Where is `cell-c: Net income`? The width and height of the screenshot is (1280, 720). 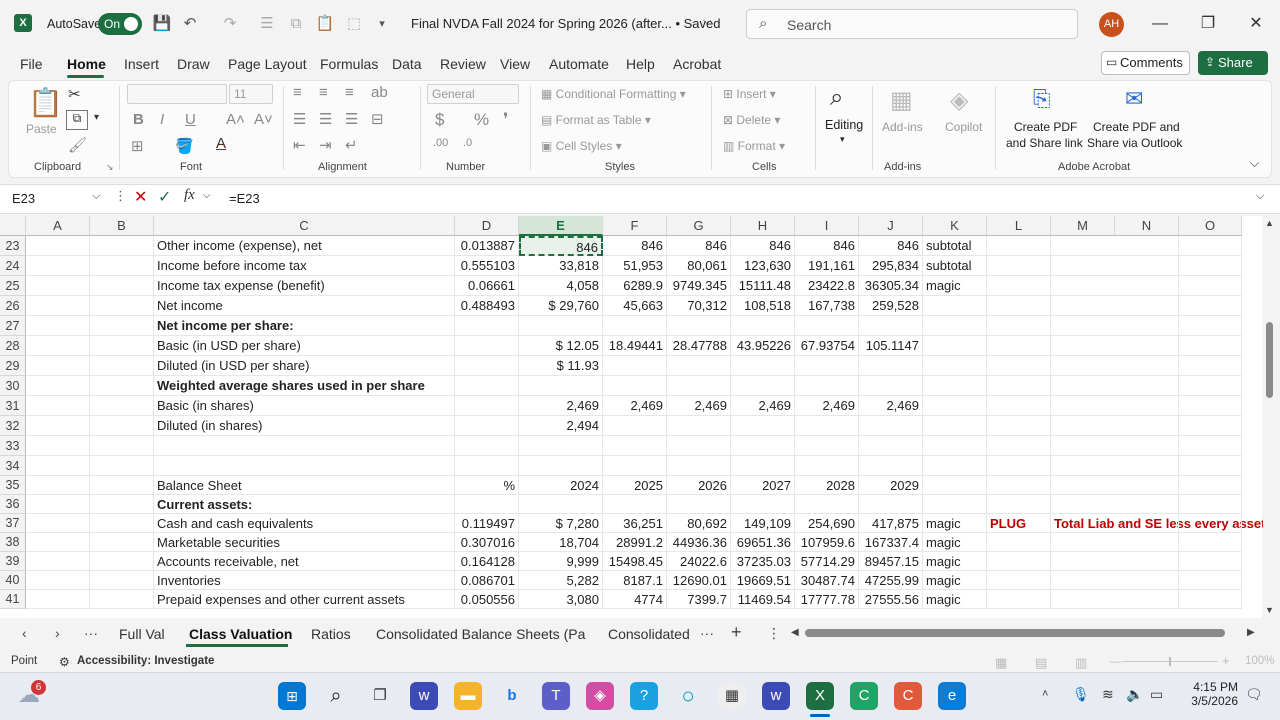 cell-c: Net income is located at coordinates (304, 306).